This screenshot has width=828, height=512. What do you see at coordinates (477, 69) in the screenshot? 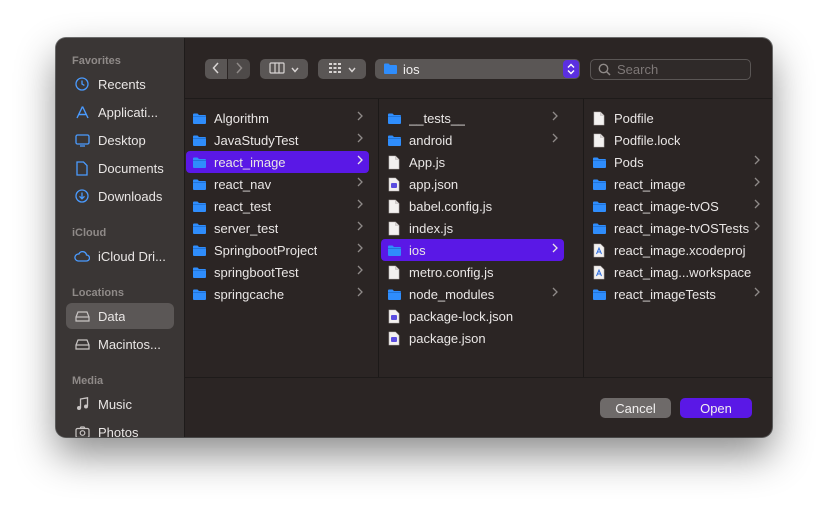
I see `path-popup: ios` at bounding box center [477, 69].